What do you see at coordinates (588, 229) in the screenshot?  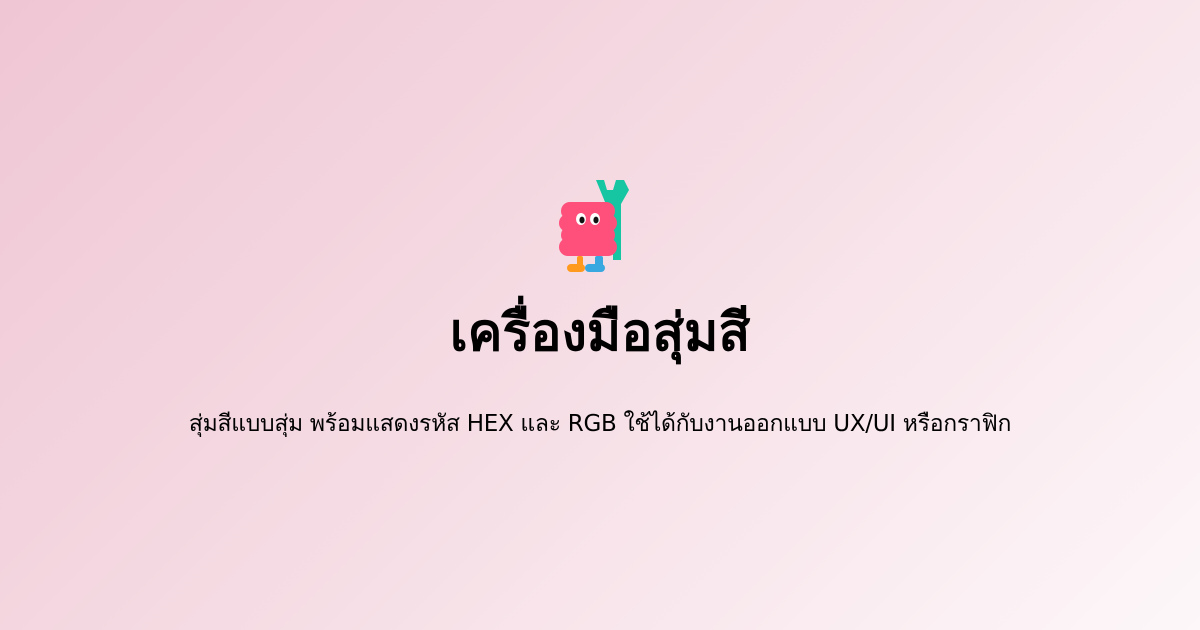 I see `monster-body-icon` at bounding box center [588, 229].